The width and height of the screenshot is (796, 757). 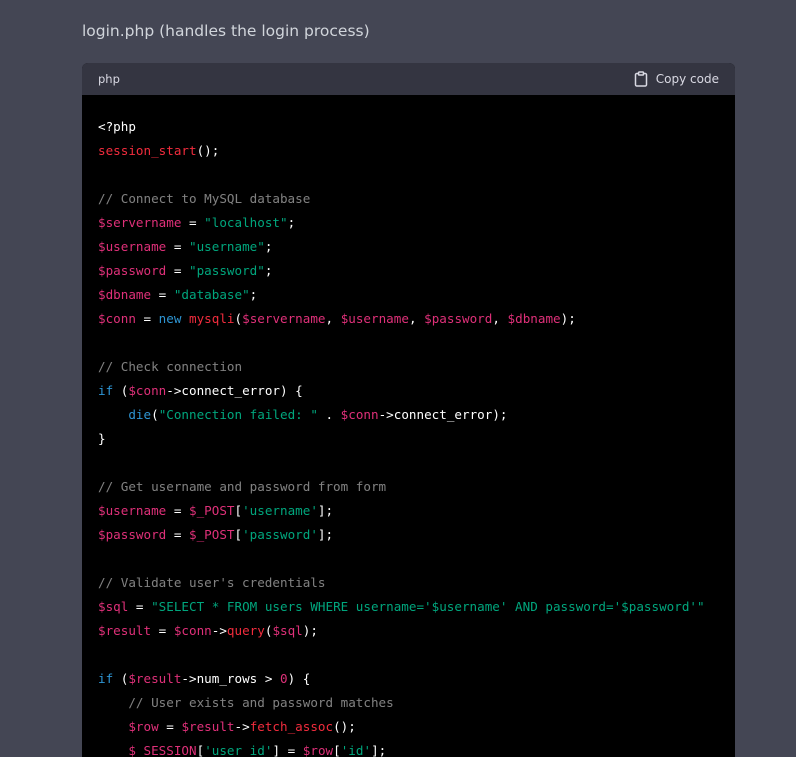 What do you see at coordinates (246, 222) in the screenshot?
I see `code-token-str: "localhost"` at bounding box center [246, 222].